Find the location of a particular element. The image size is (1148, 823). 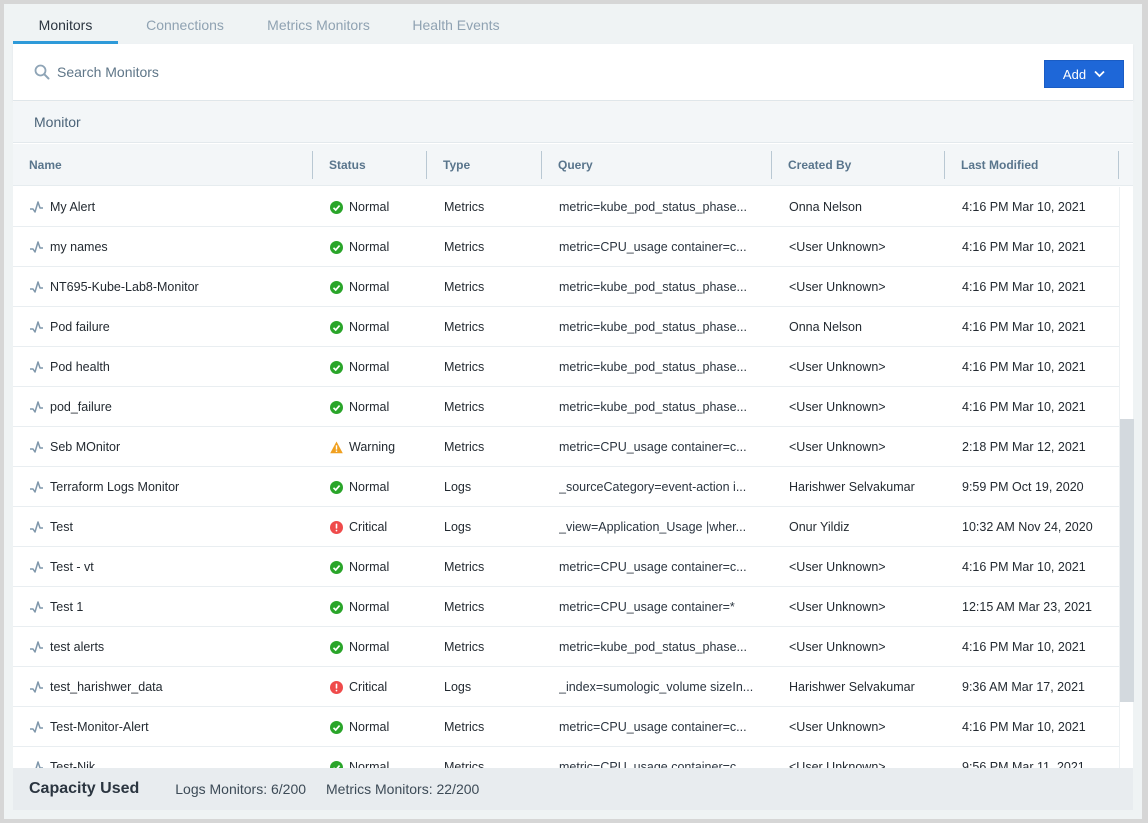

tab-monitors: Monitors is located at coordinates (65, 24).